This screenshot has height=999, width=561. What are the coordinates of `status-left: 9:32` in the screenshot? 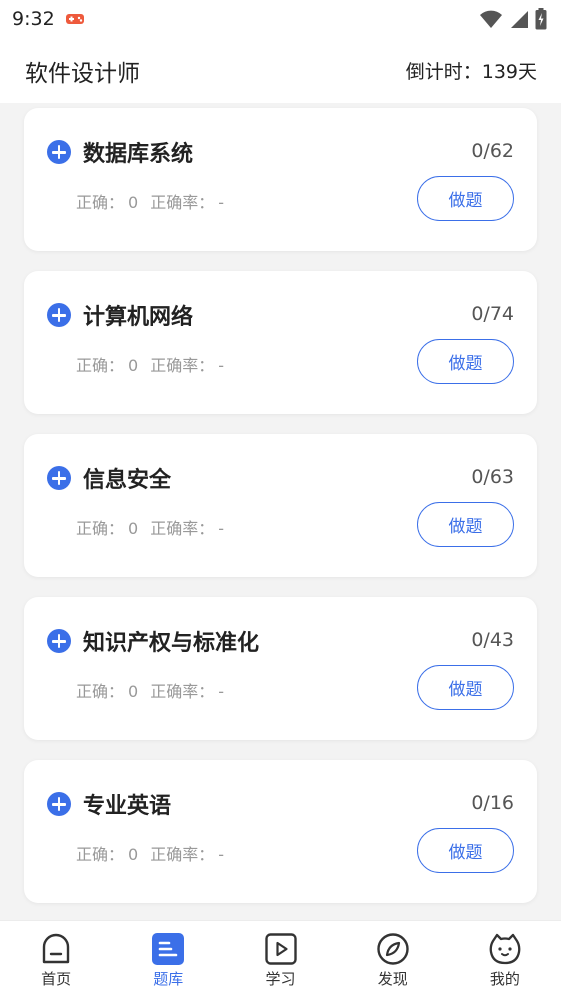 It's located at (48, 19).